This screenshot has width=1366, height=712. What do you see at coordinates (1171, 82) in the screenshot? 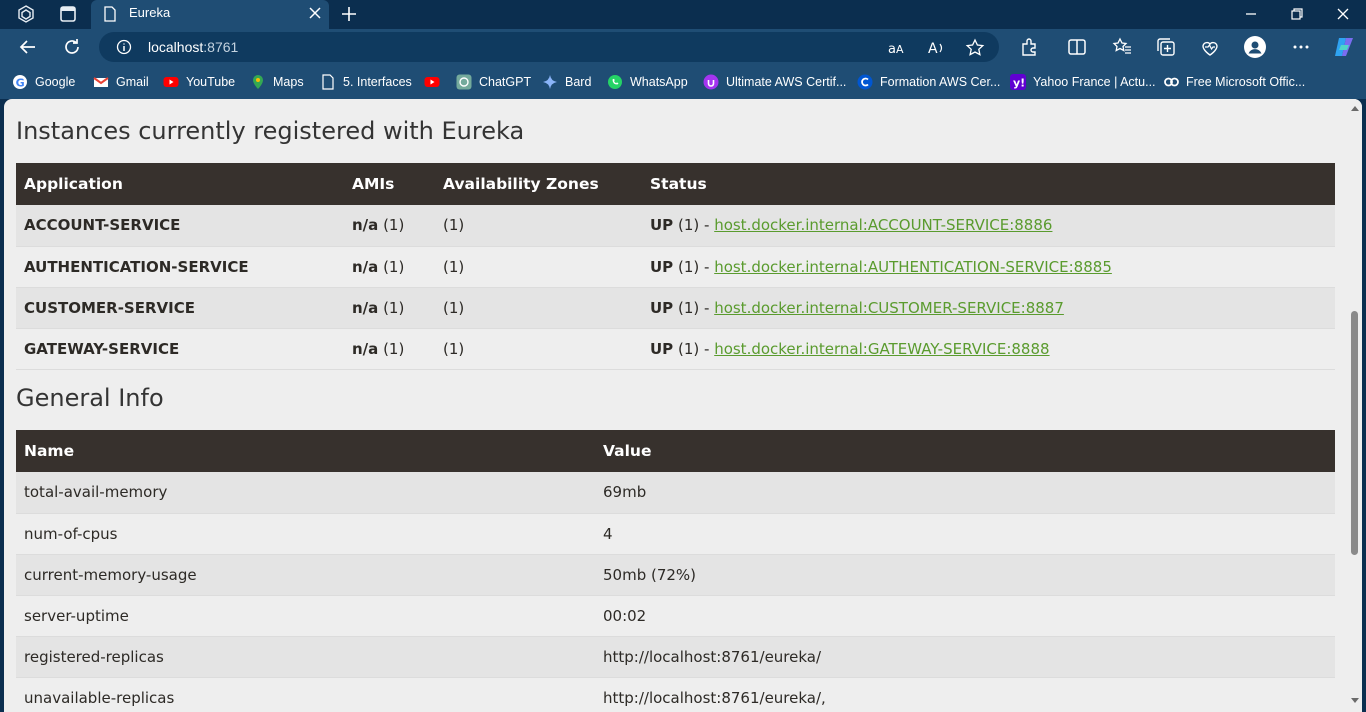
I see `coursera-co-icon` at bounding box center [1171, 82].